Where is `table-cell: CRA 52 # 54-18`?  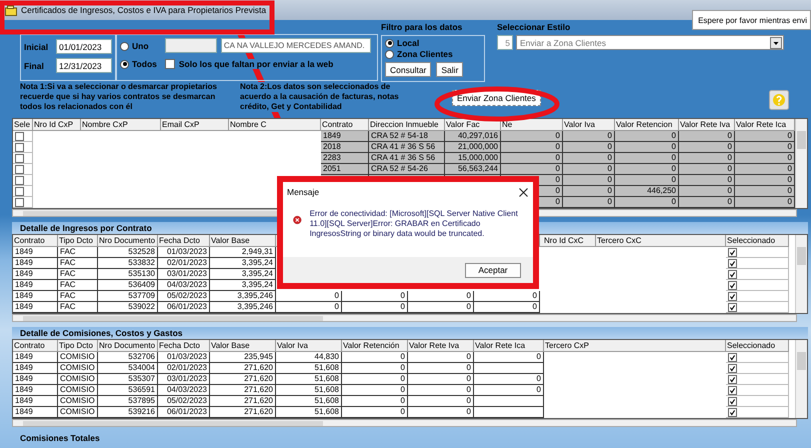 table-cell: CRA 52 # 54-18 is located at coordinates (407, 136).